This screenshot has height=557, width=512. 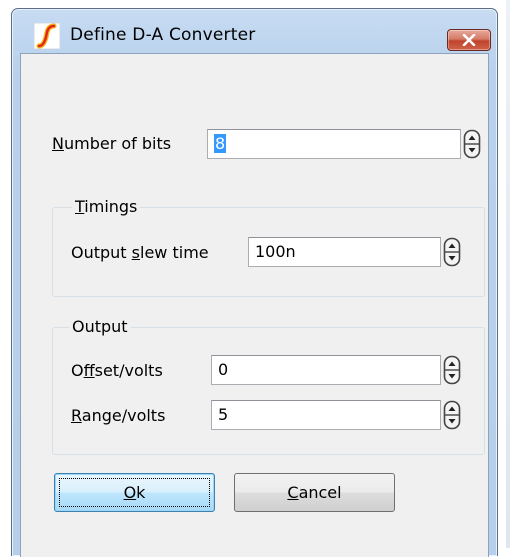 What do you see at coordinates (334, 144) in the screenshot?
I see `number-of-bits-input: 8` at bounding box center [334, 144].